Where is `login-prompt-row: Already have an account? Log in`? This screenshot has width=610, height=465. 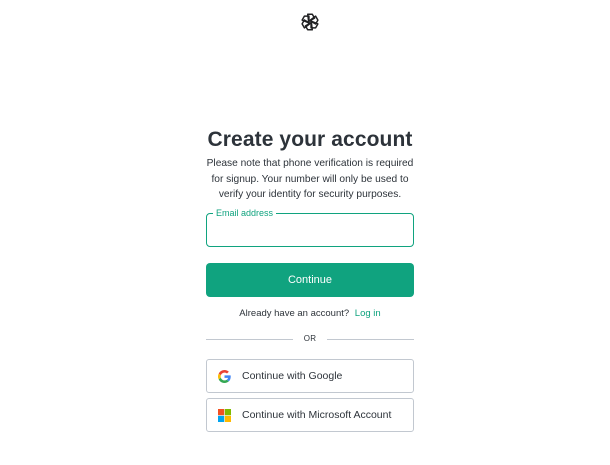 login-prompt-row: Already have an account? Log in is located at coordinates (305, 313).